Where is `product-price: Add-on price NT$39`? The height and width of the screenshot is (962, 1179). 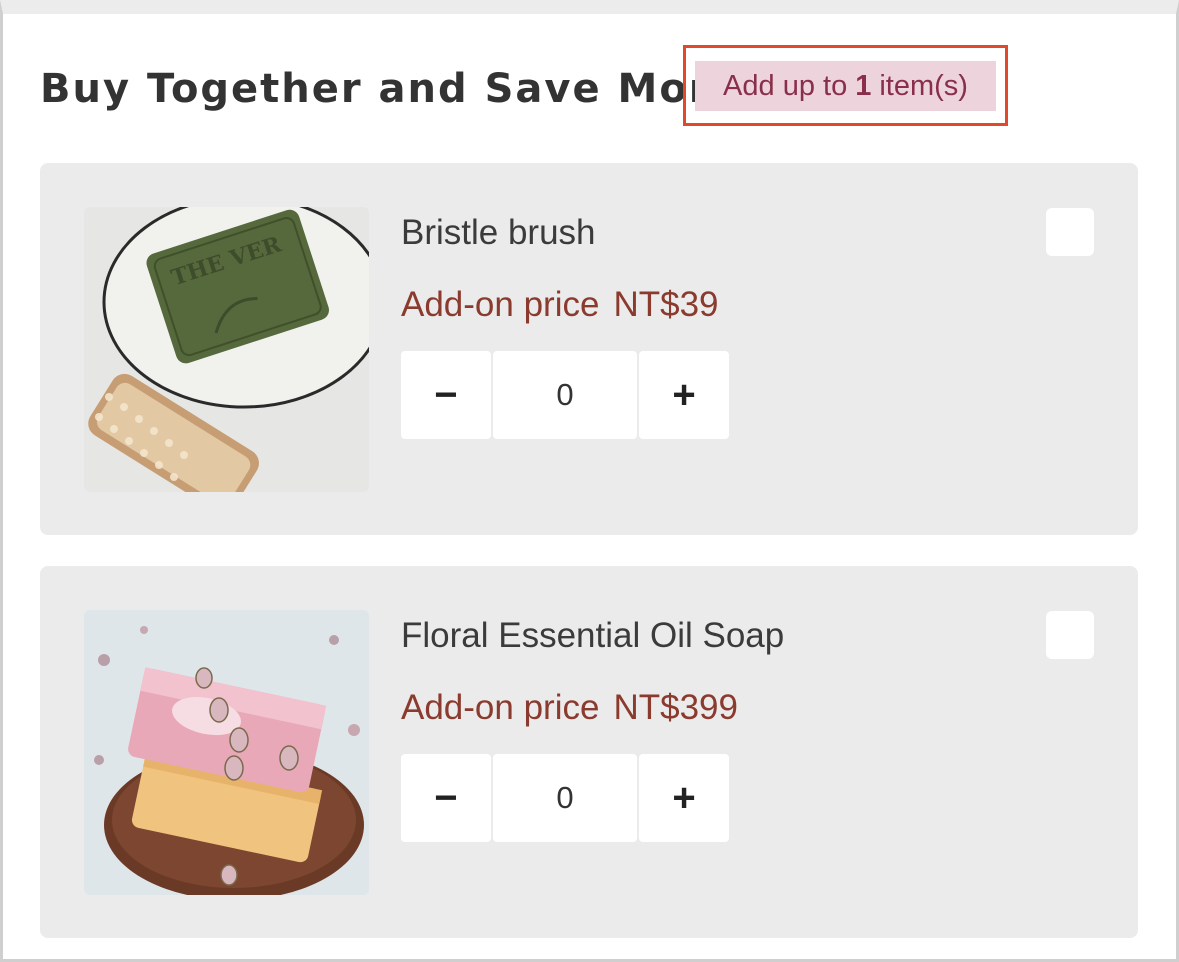 product-price: Add-on price NT$39 is located at coordinates (560, 305).